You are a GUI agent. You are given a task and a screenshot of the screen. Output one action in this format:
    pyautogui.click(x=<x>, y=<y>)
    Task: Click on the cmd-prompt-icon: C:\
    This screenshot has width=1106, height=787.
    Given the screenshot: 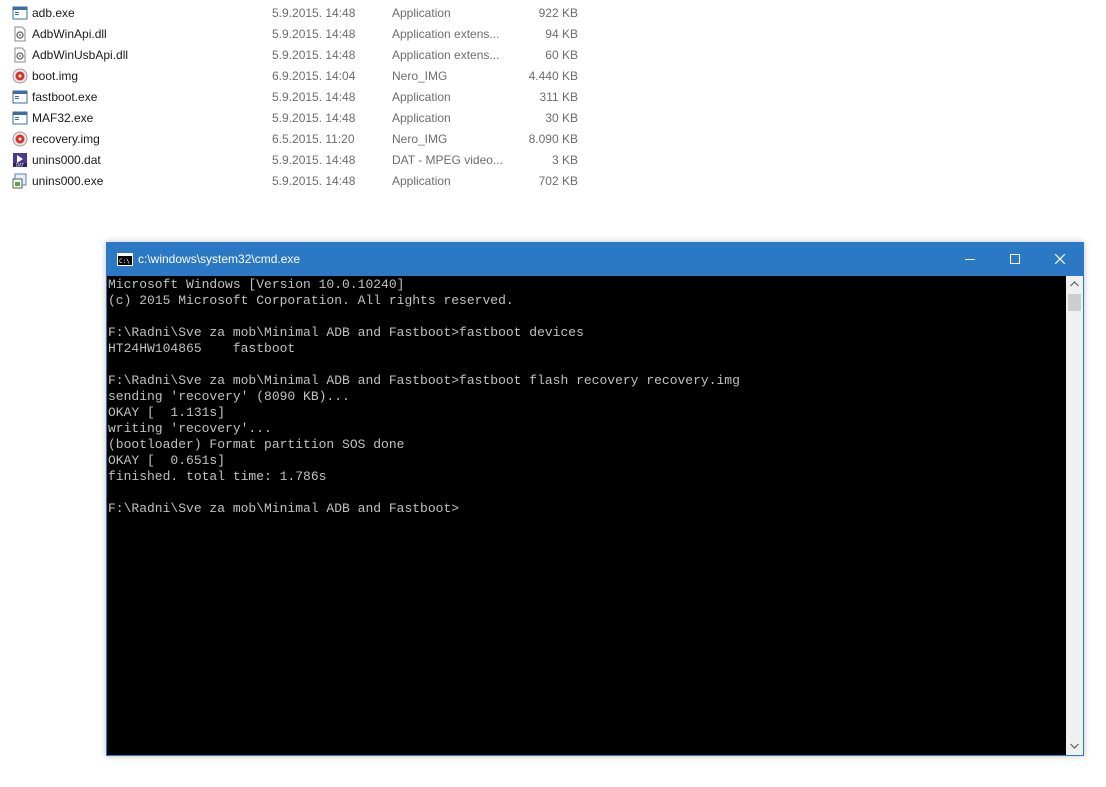 What is the action you would take?
    pyautogui.click(x=125, y=259)
    